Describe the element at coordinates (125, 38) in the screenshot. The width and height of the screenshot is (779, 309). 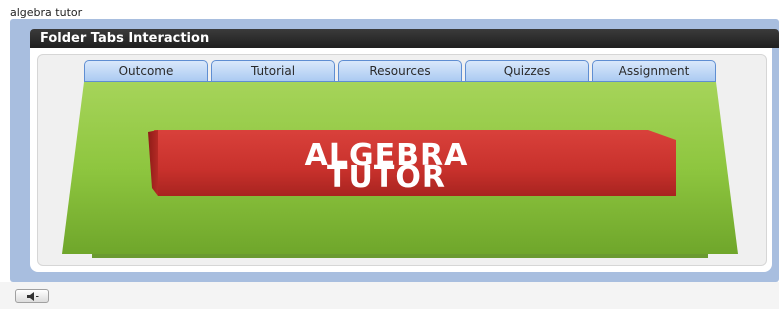
I see `window-title: Folder Tabs Interaction` at that location.